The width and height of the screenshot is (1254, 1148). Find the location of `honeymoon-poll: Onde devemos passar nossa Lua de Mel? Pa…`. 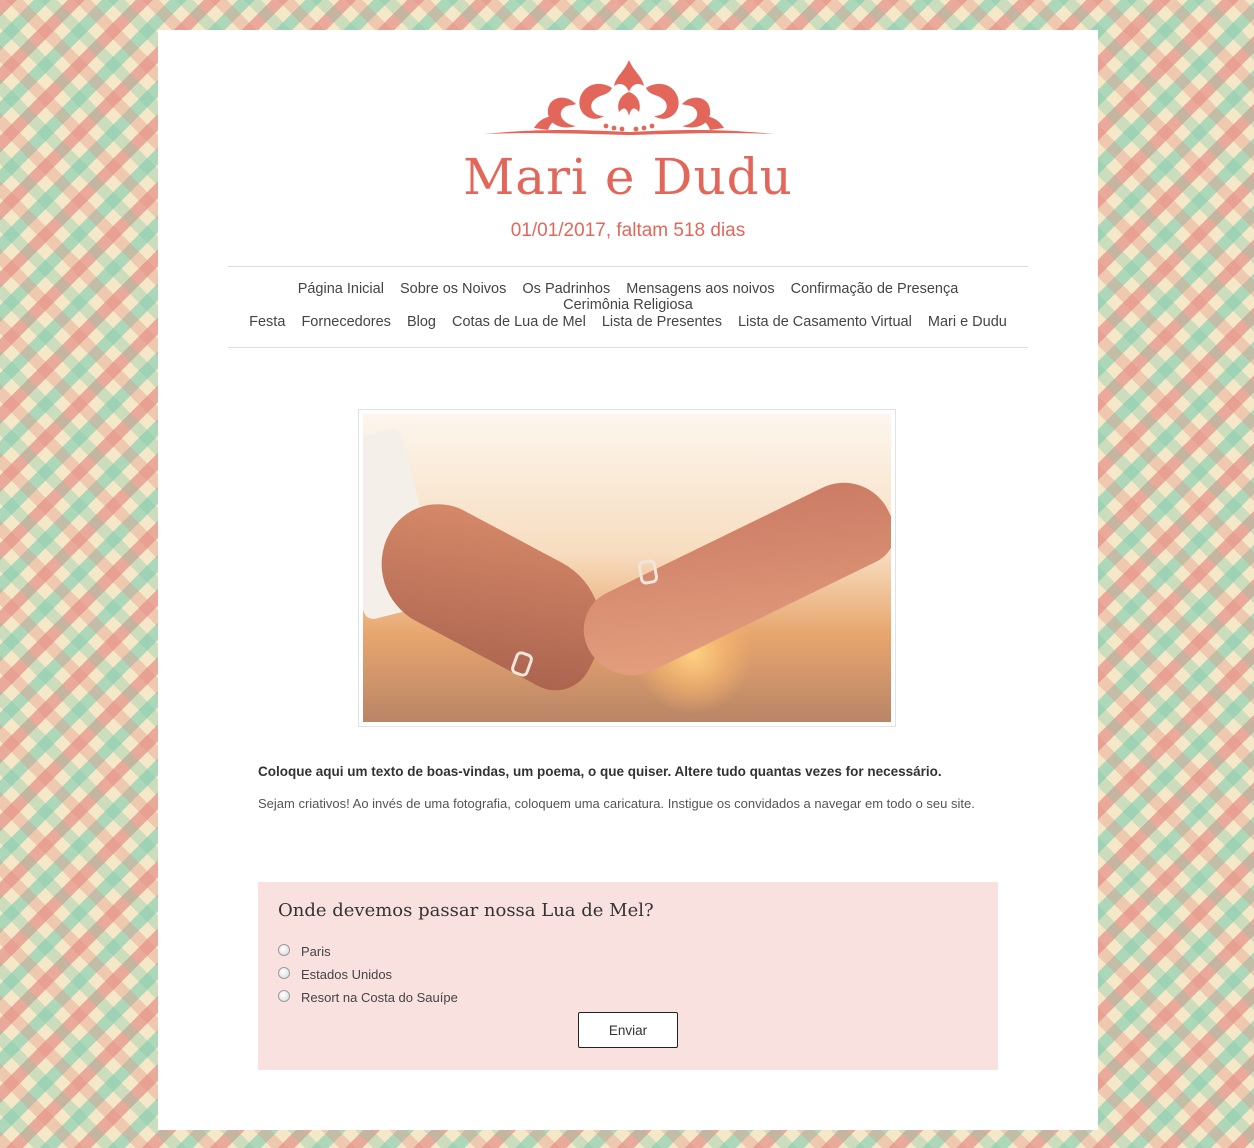

honeymoon-poll: Onde devemos passar nossa Lua de Mel? Pa… is located at coordinates (628, 976).